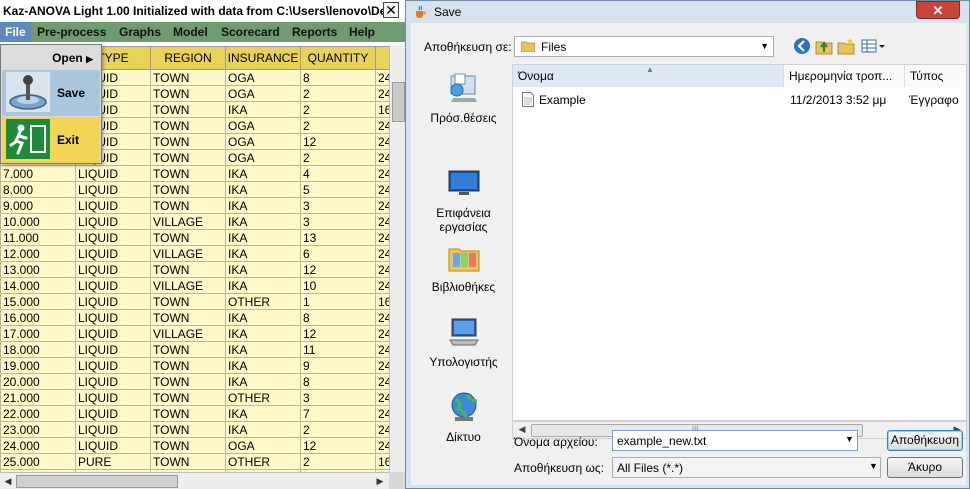 The height and width of the screenshot is (489, 970). Describe the element at coordinates (938, 10) in the screenshot. I see `dialog-close-button: ✕` at that location.